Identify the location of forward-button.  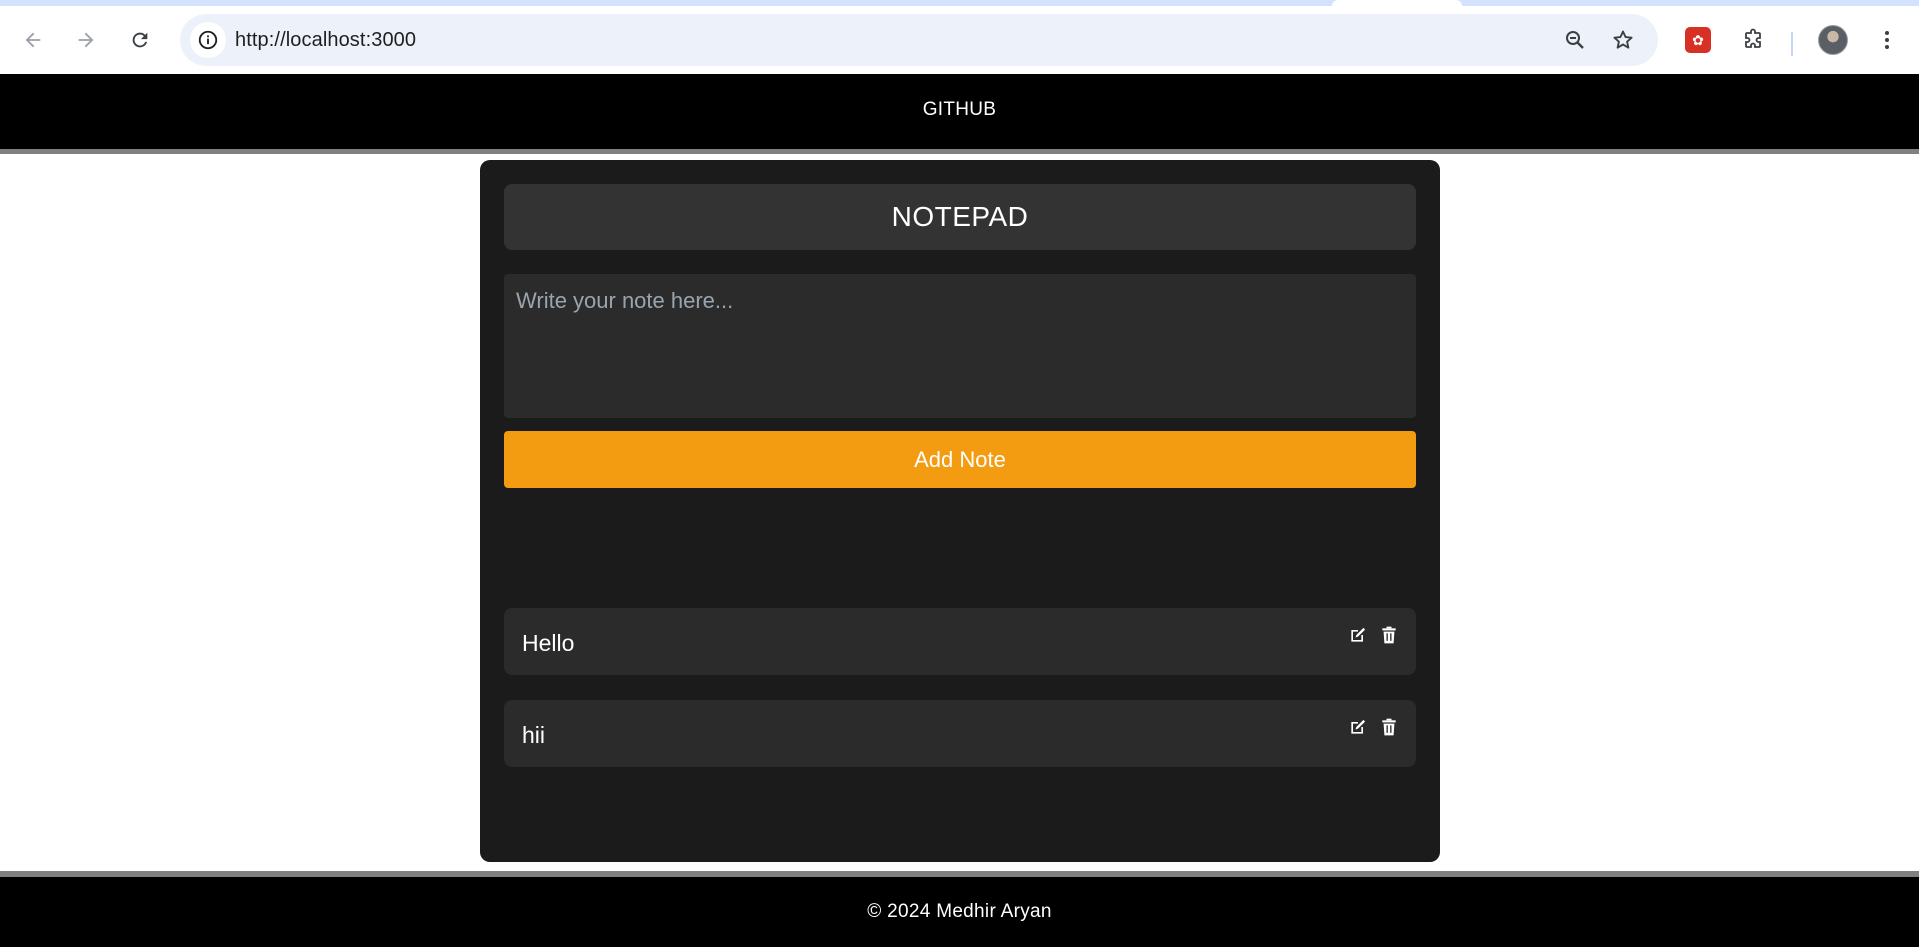
(86, 40).